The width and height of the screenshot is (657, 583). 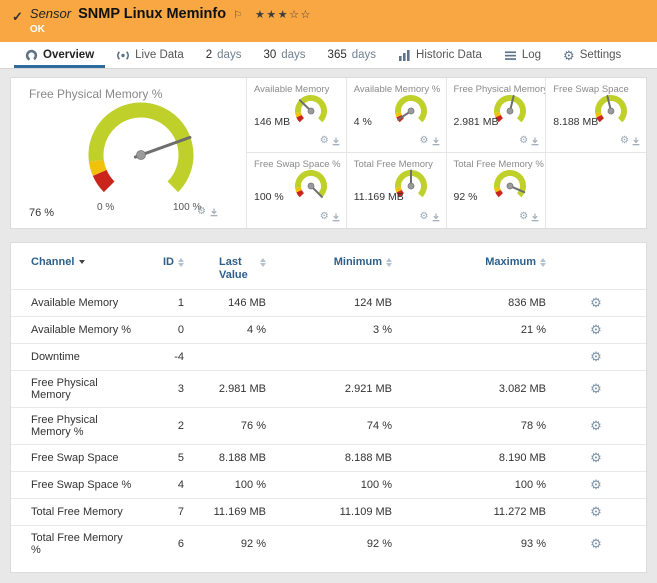 What do you see at coordinates (335, 269) in the screenshot?
I see `column-header-min: Minimum` at bounding box center [335, 269].